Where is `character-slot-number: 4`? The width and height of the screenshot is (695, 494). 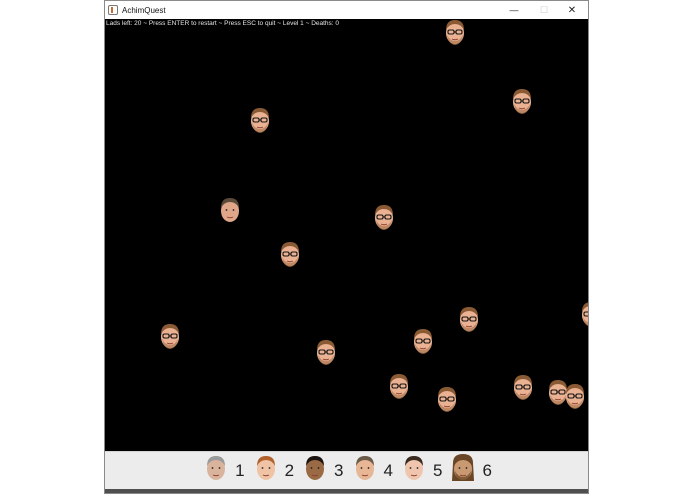 character-slot-number: 4 is located at coordinates (388, 470).